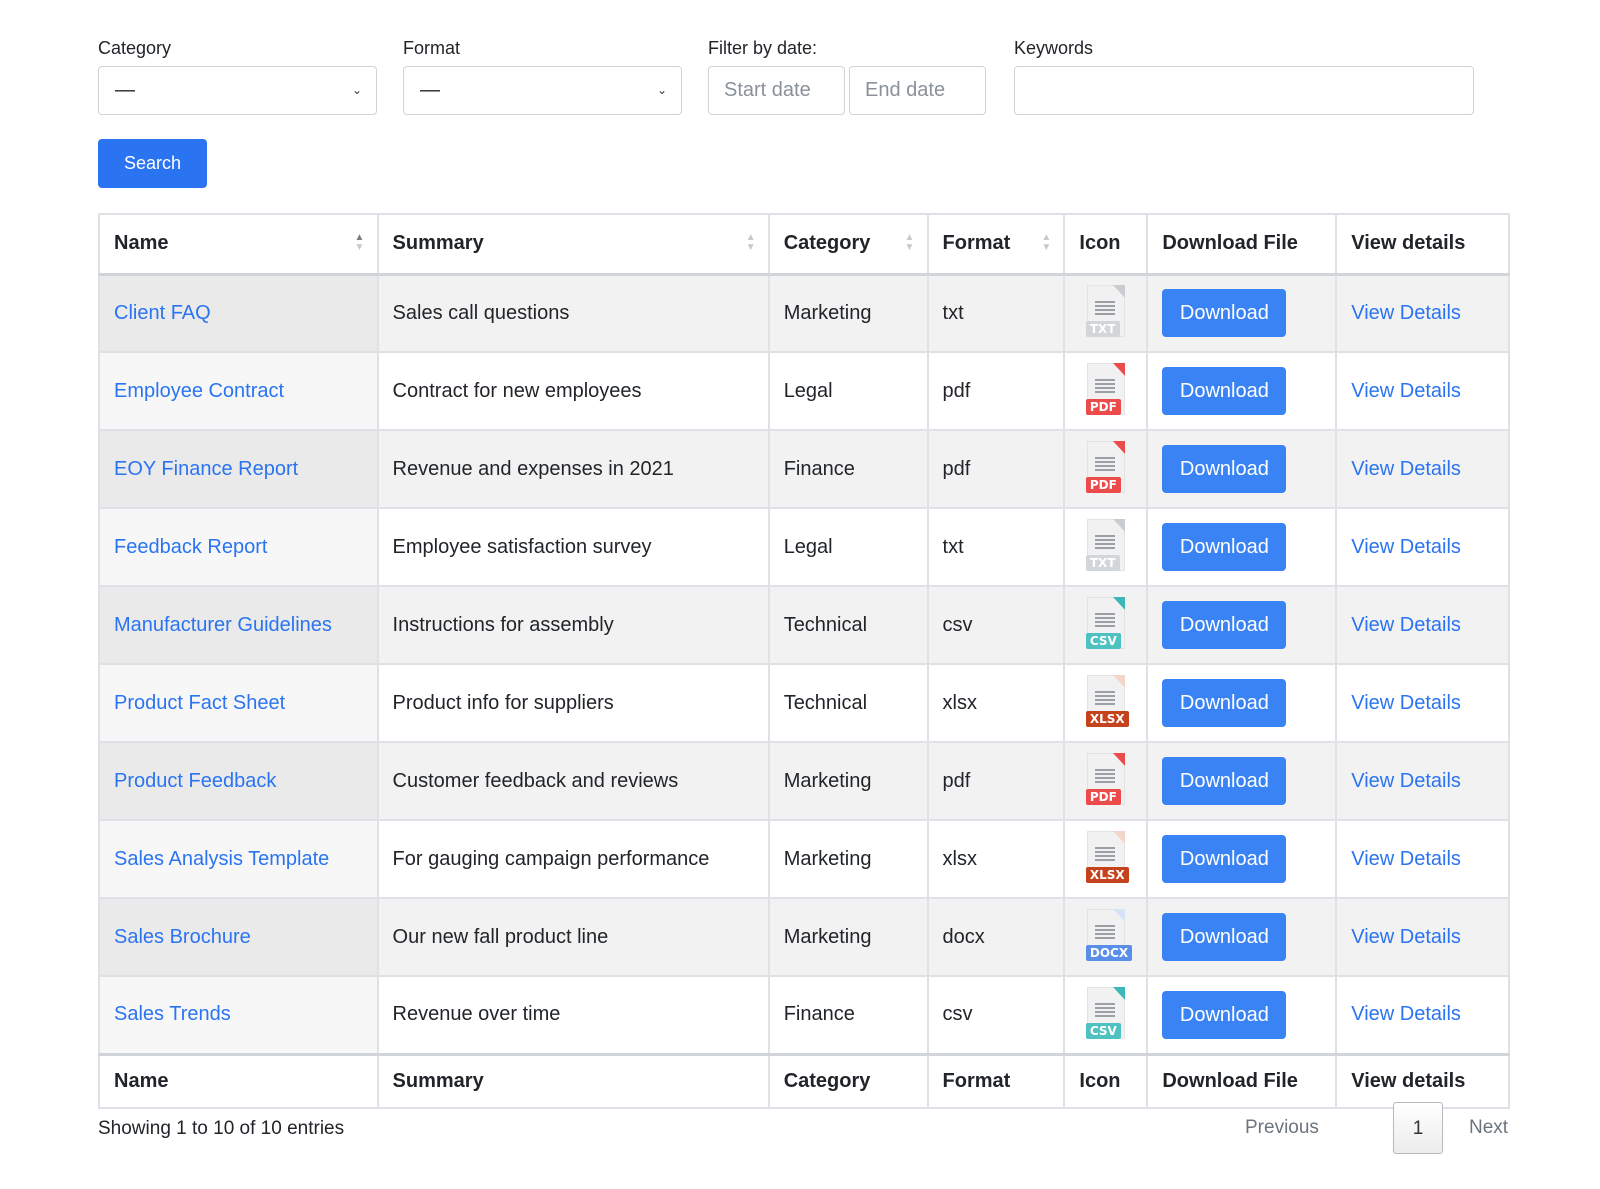  I want to click on column-header-category: Category ▲ ▼, so click(848, 244).